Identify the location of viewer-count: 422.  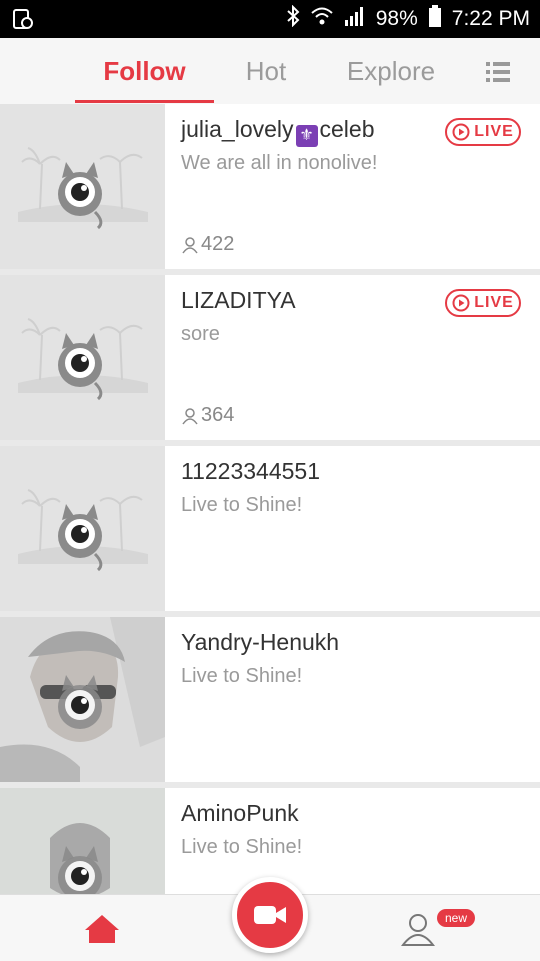
(207, 244).